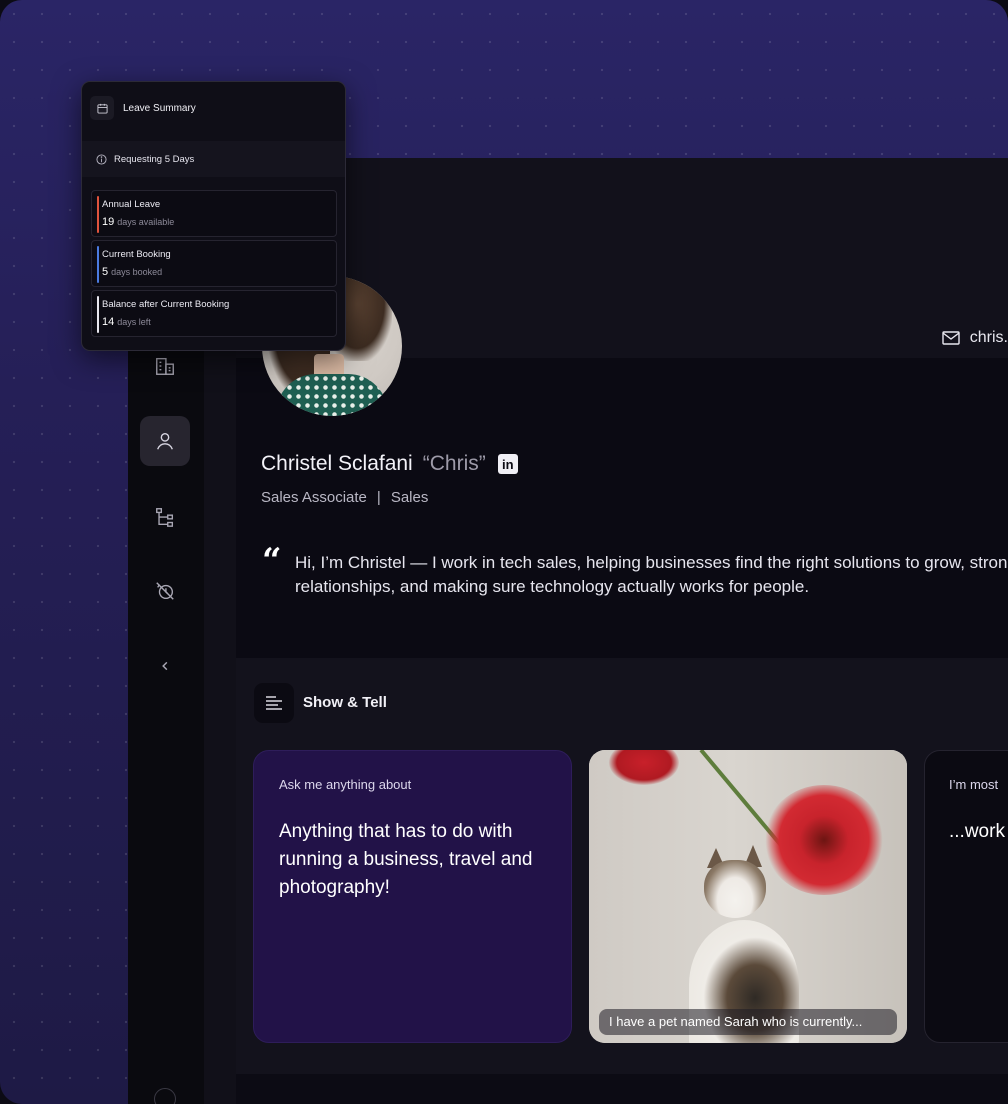 The height and width of the screenshot is (1104, 1008). I want to click on mail-icon, so click(951, 338).